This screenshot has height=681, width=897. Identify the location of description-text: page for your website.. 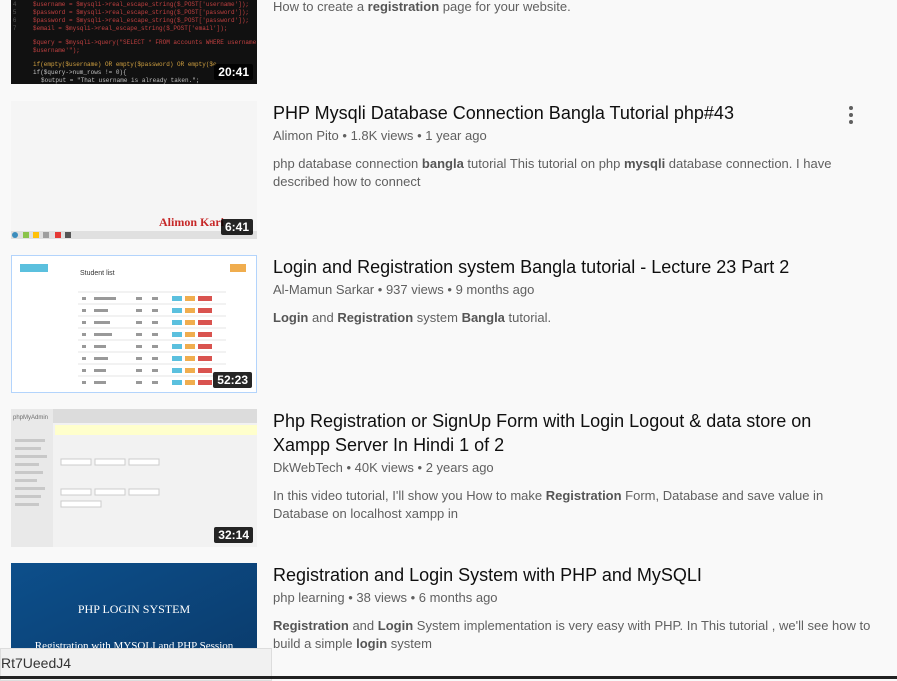
(505, 7).